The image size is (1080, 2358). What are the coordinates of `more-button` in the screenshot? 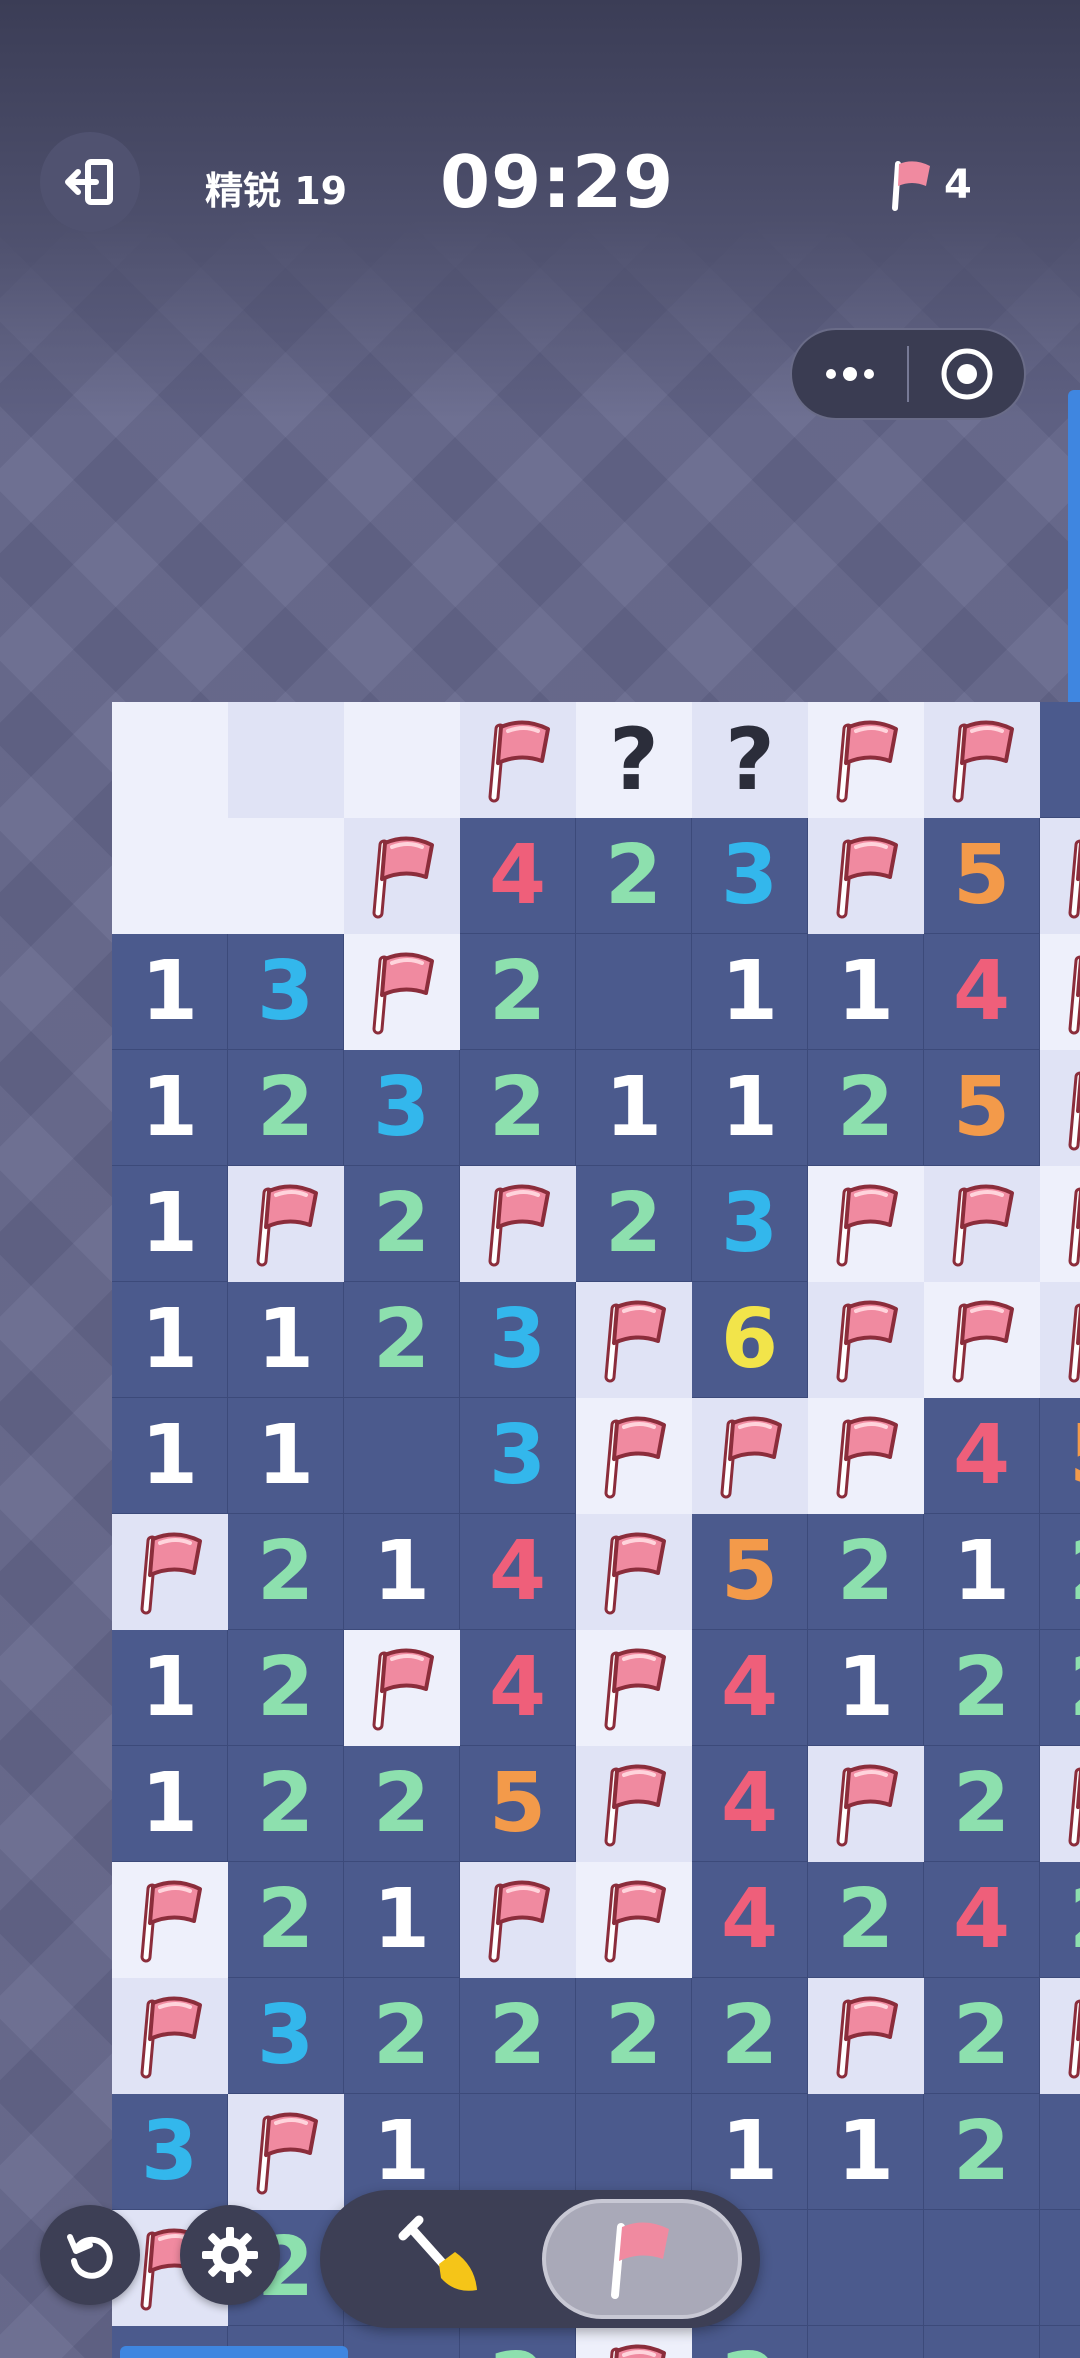 It's located at (849, 374).